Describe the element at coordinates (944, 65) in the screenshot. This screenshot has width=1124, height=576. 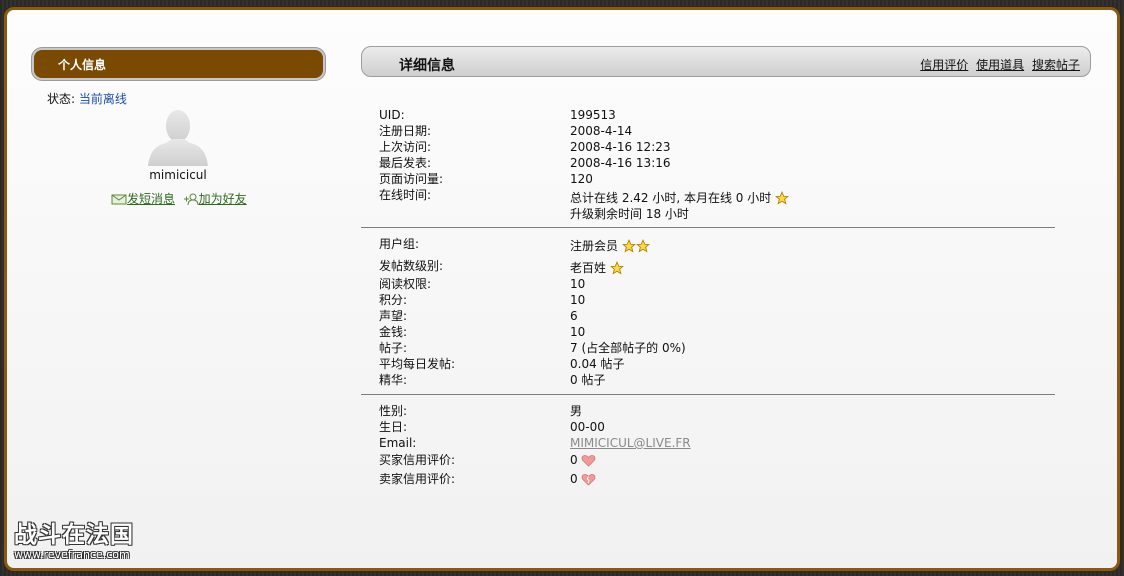
I see `credit-rating-link: 信用评价` at that location.